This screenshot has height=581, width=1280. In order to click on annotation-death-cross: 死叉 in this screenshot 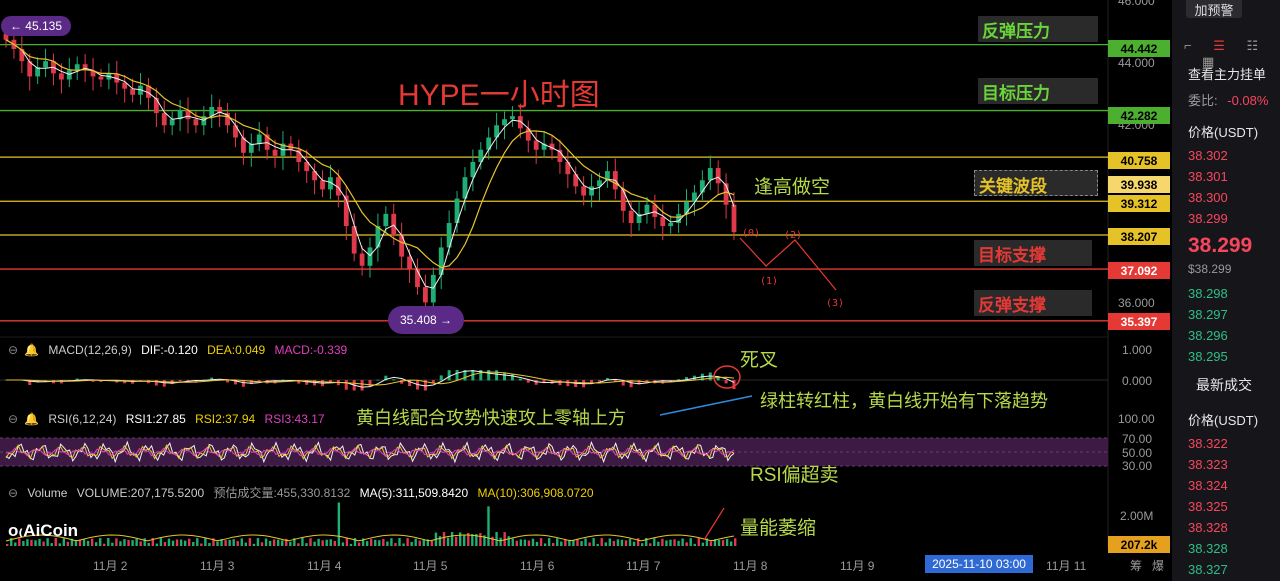, I will do `click(759, 360)`.